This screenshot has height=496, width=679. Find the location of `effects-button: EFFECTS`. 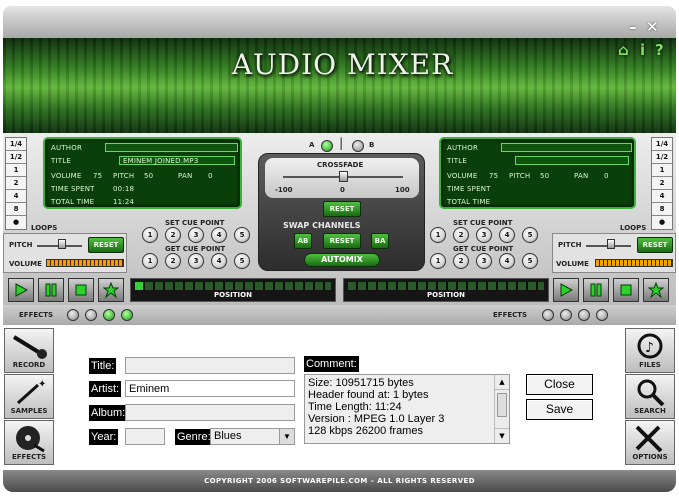

effects-button: EFFECTS is located at coordinates (29, 442).